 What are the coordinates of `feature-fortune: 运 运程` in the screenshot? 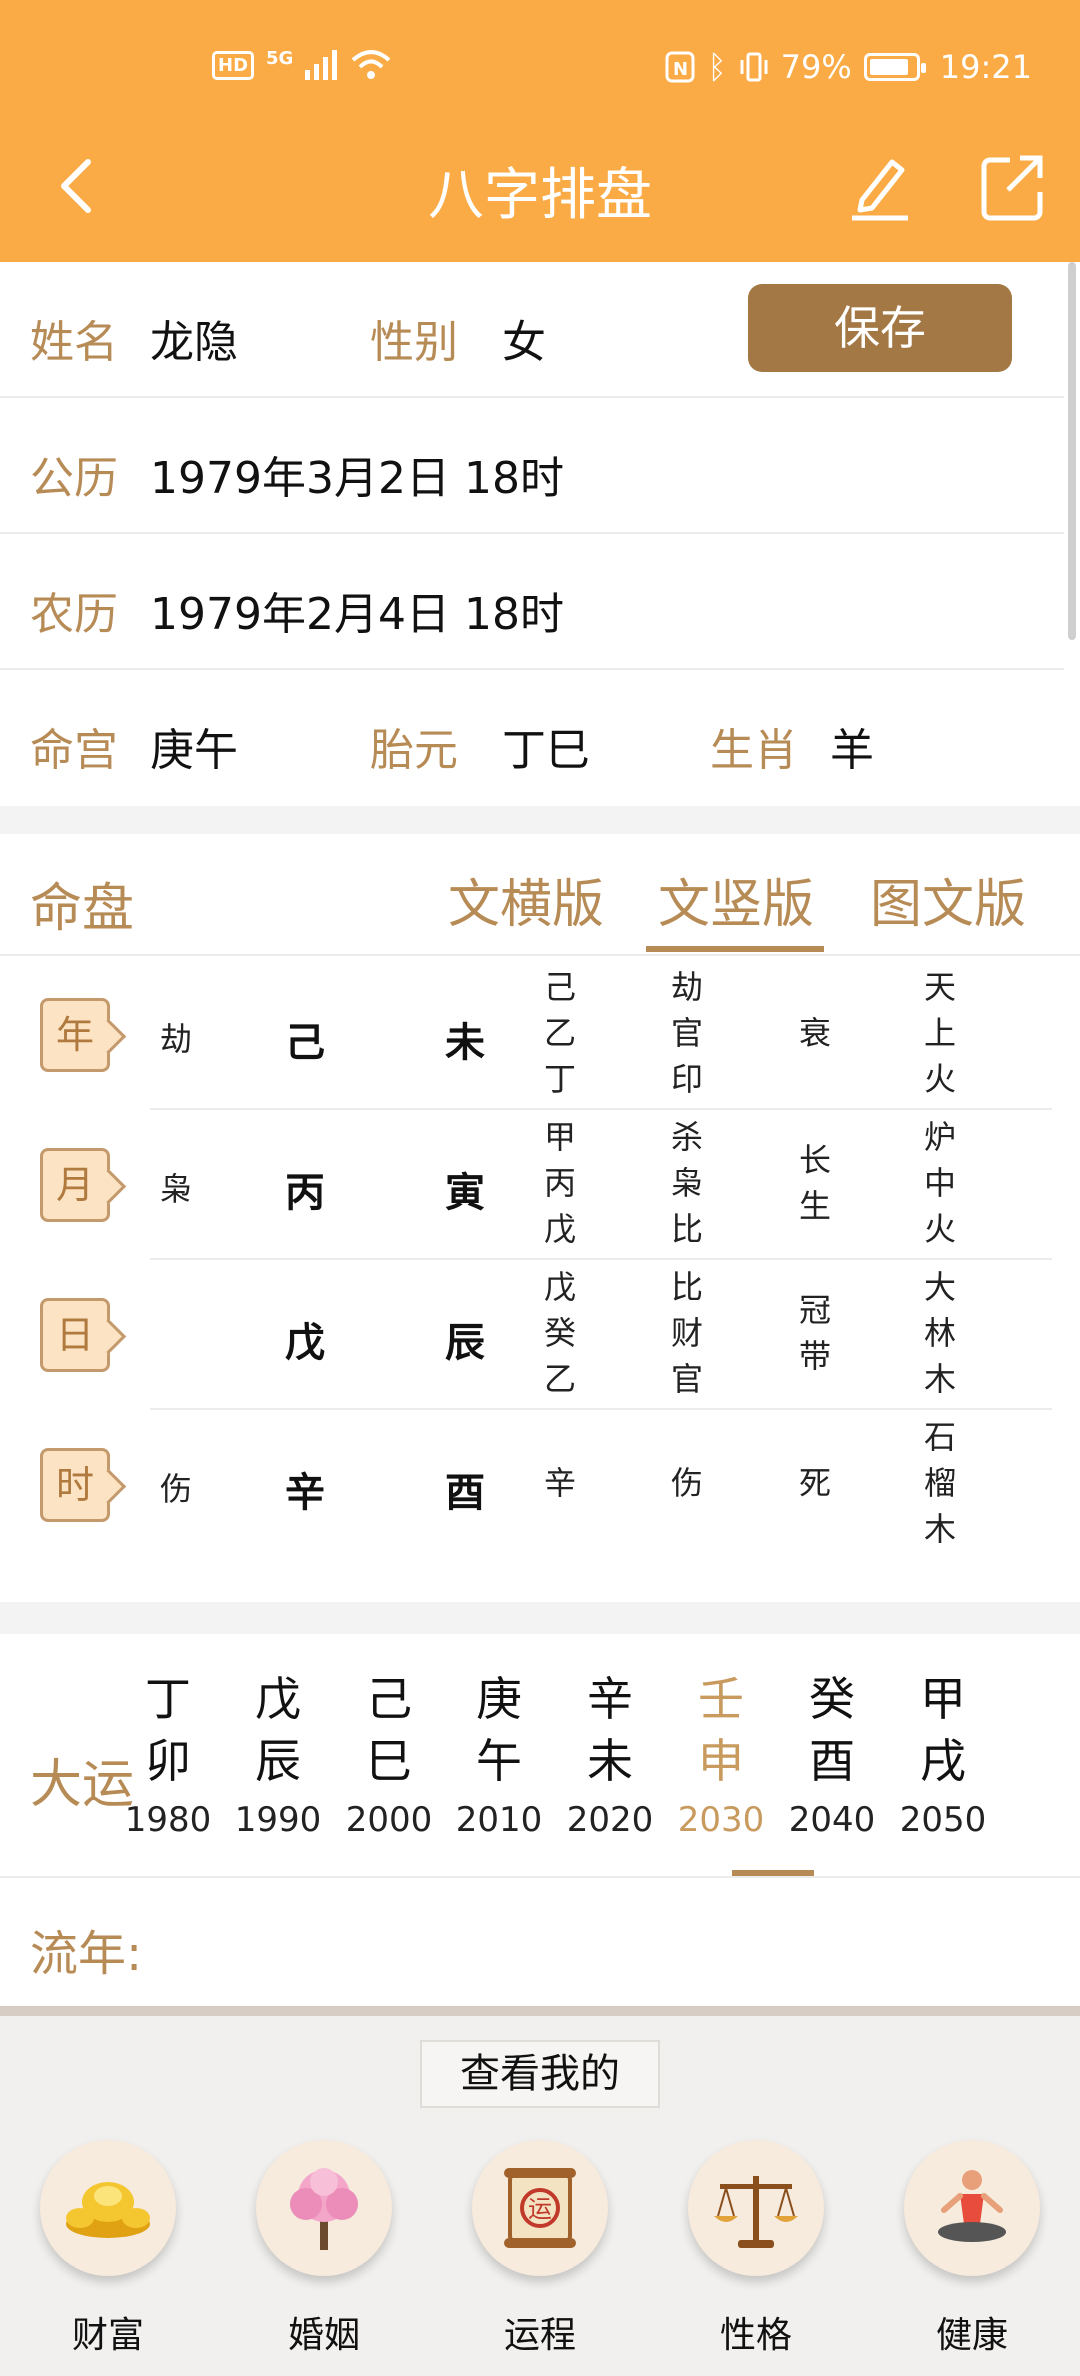 It's located at (540, 2249).